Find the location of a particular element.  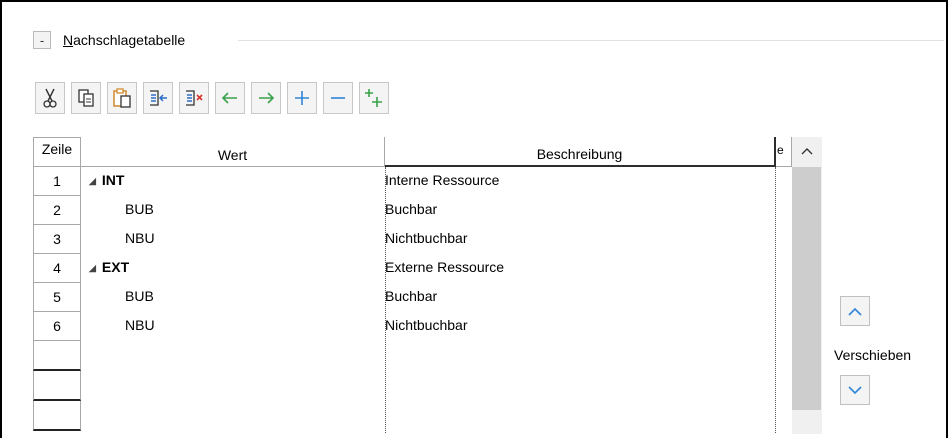

group-title: Nachschlagetabelle is located at coordinates (124, 40).